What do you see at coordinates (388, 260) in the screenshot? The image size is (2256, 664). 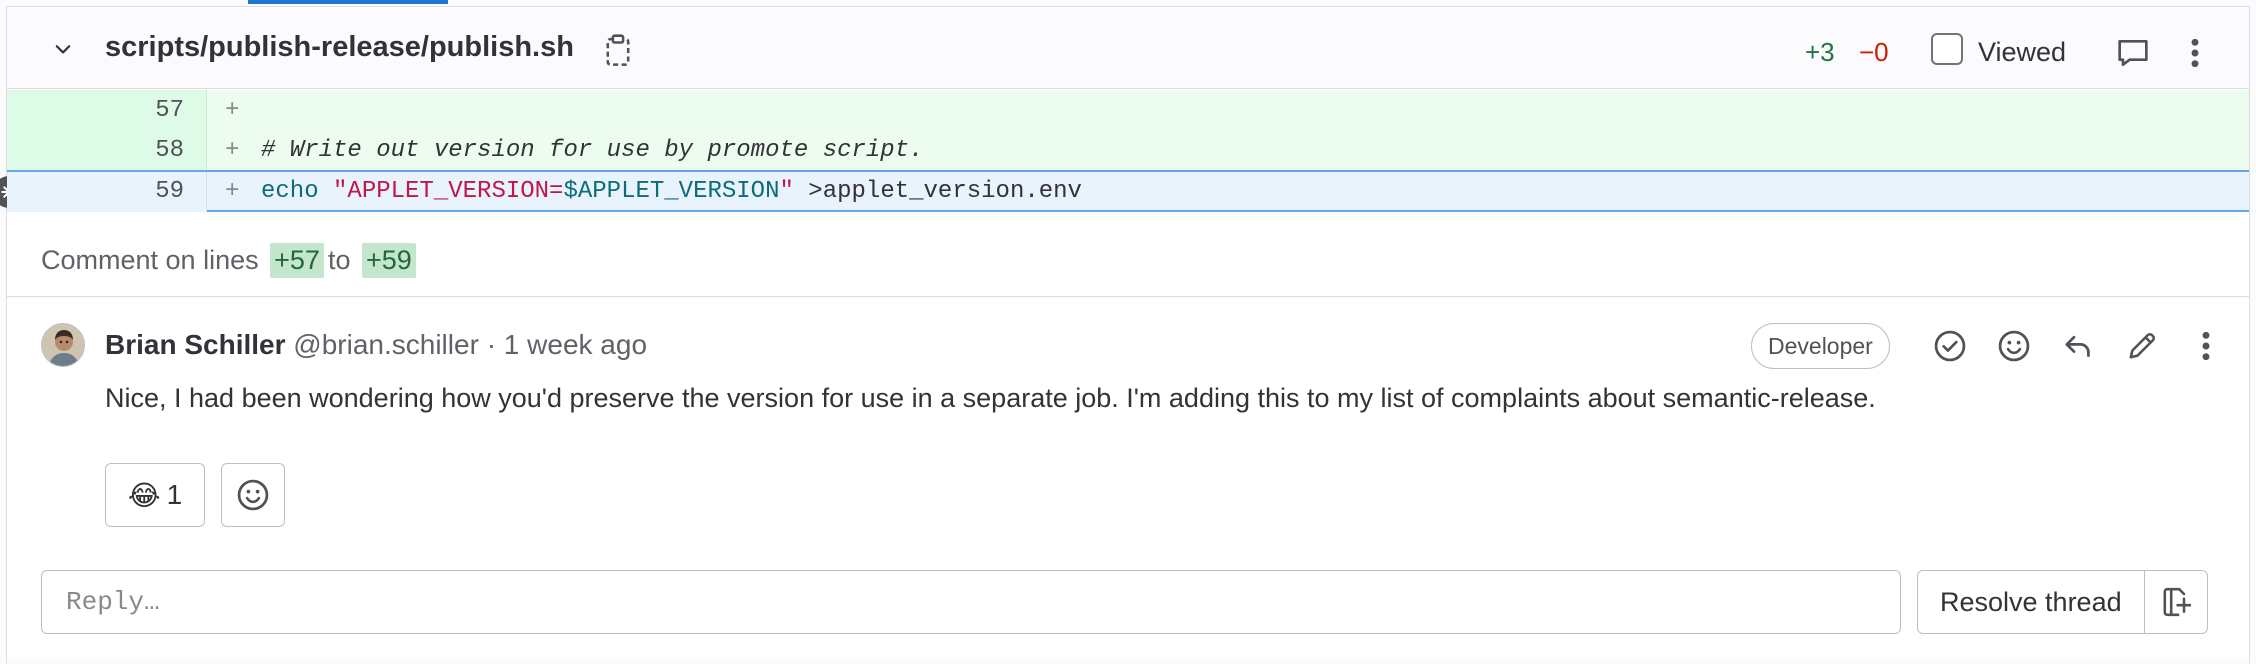 I see `line-range-end: +59` at bounding box center [388, 260].